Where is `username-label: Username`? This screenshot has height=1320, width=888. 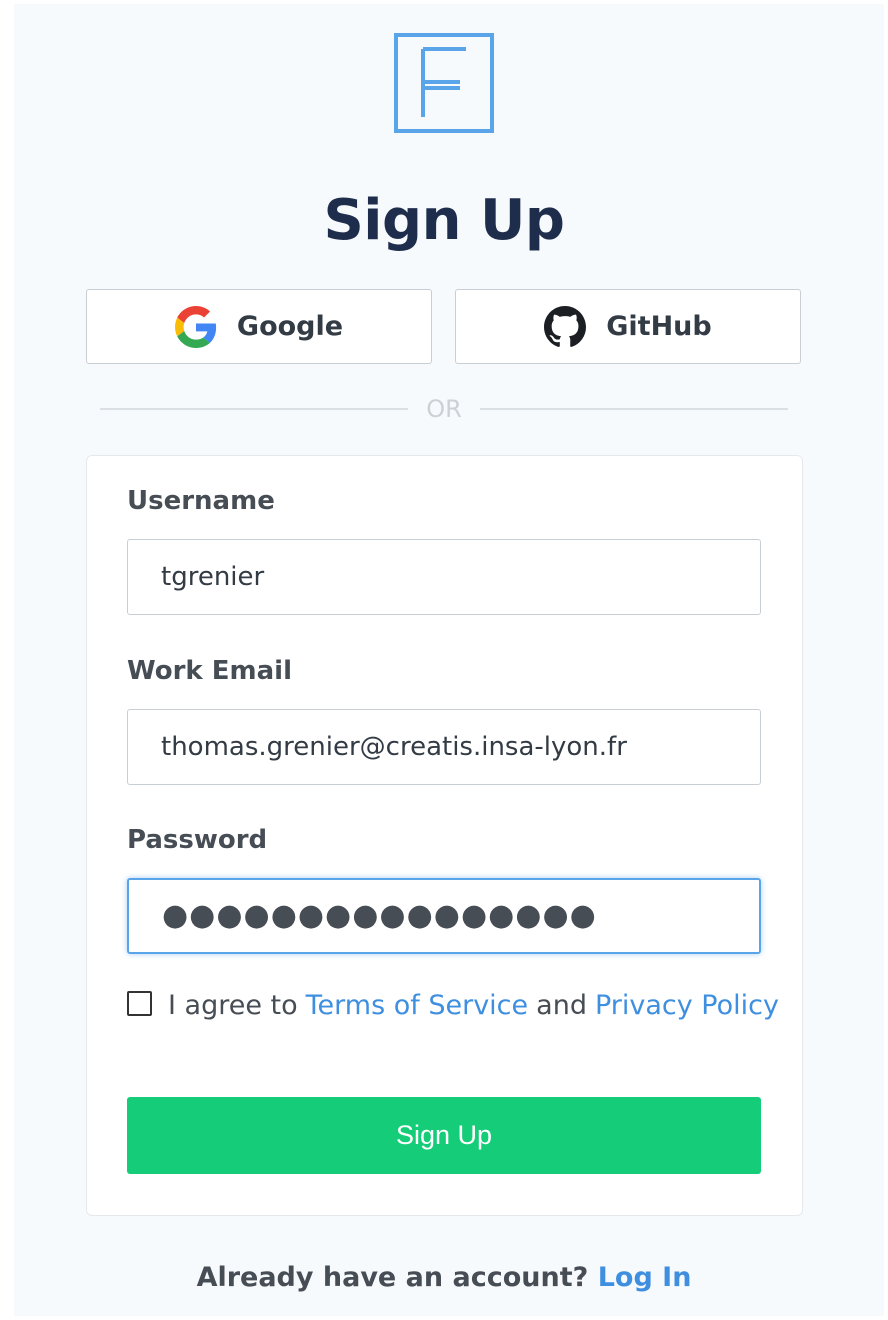 username-label: Username is located at coordinates (201, 501).